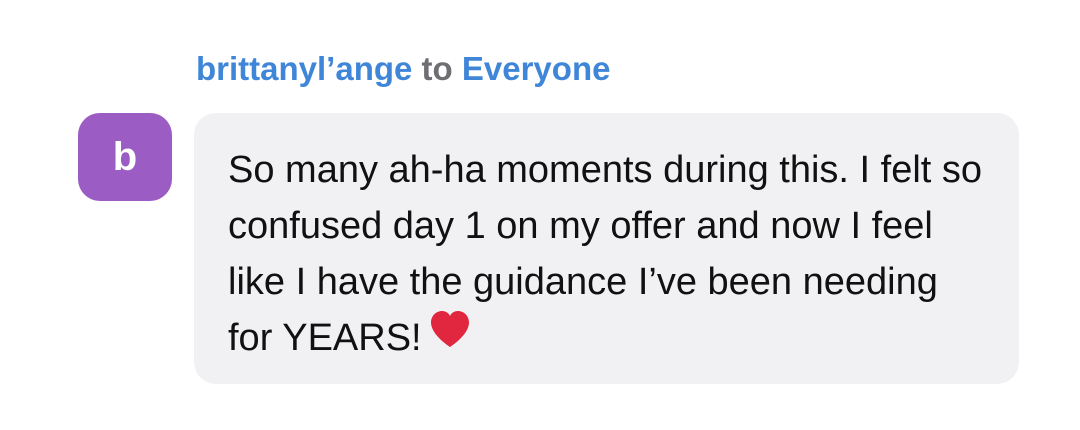 The height and width of the screenshot is (430, 1080). I want to click on heart-icon, so click(450, 337).